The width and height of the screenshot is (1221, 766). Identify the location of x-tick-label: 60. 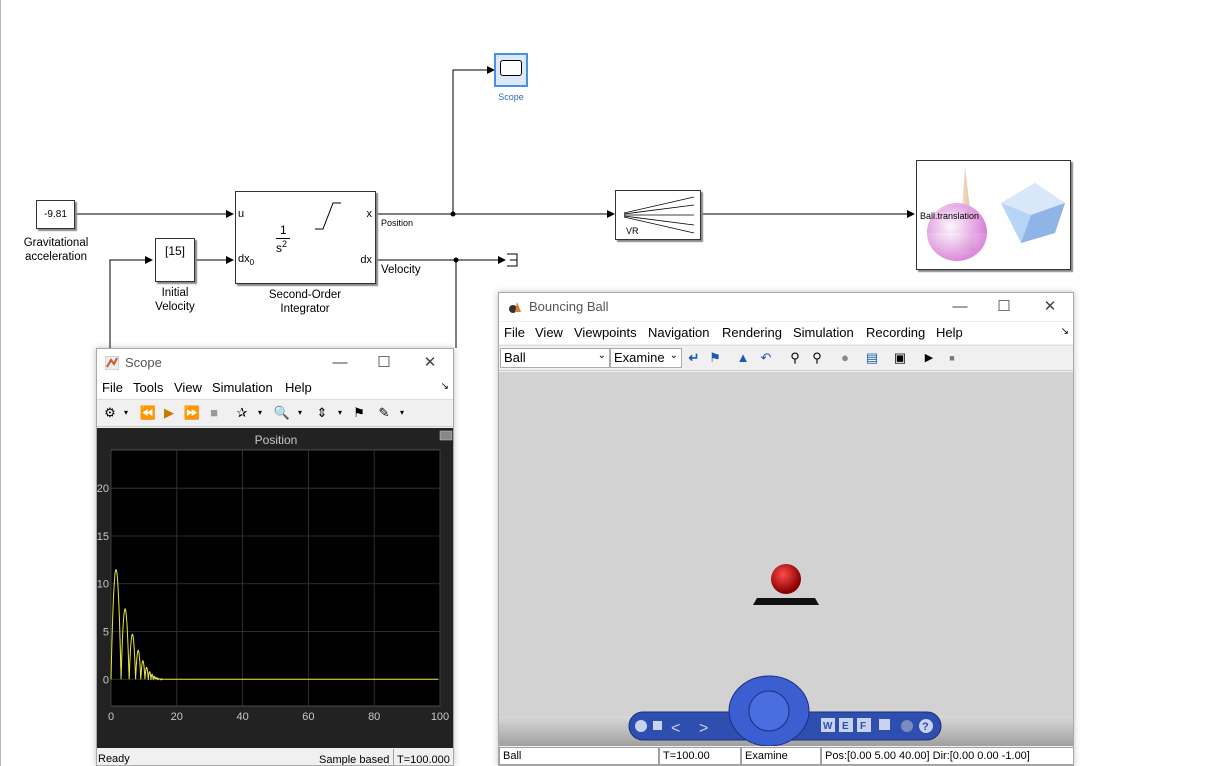
(308, 717).